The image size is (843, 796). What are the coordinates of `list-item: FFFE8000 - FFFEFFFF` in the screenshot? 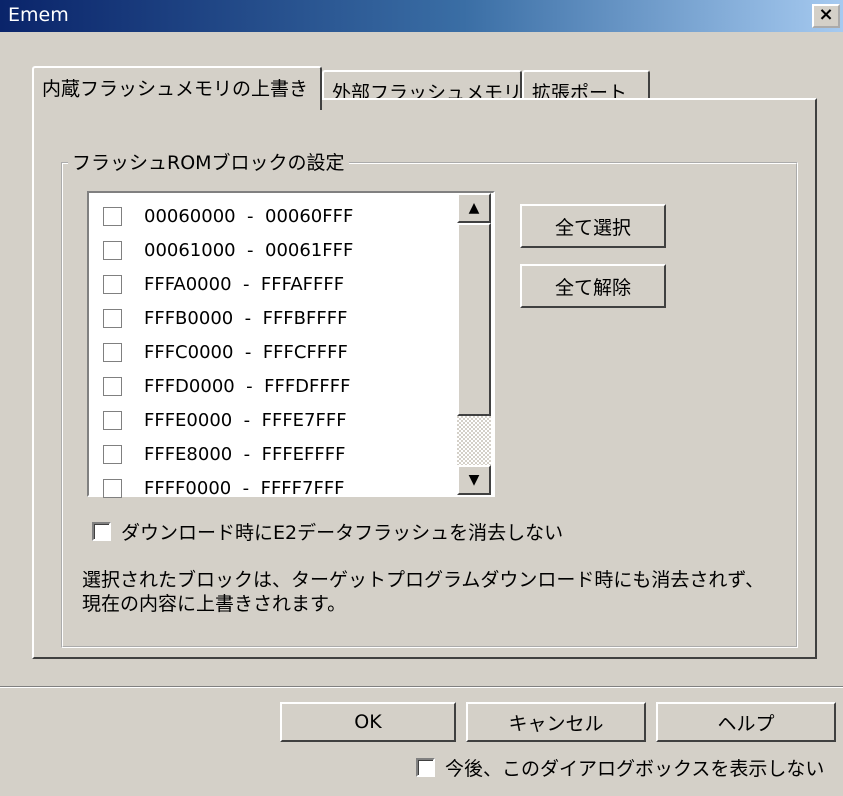 It's located at (273, 454).